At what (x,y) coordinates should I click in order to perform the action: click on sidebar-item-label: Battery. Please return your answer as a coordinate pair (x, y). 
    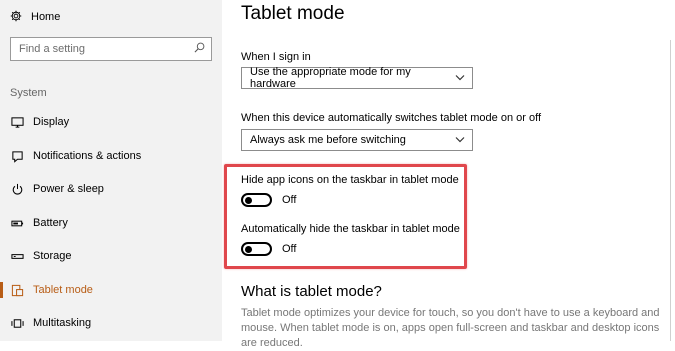
    Looking at the image, I should click on (50, 223).